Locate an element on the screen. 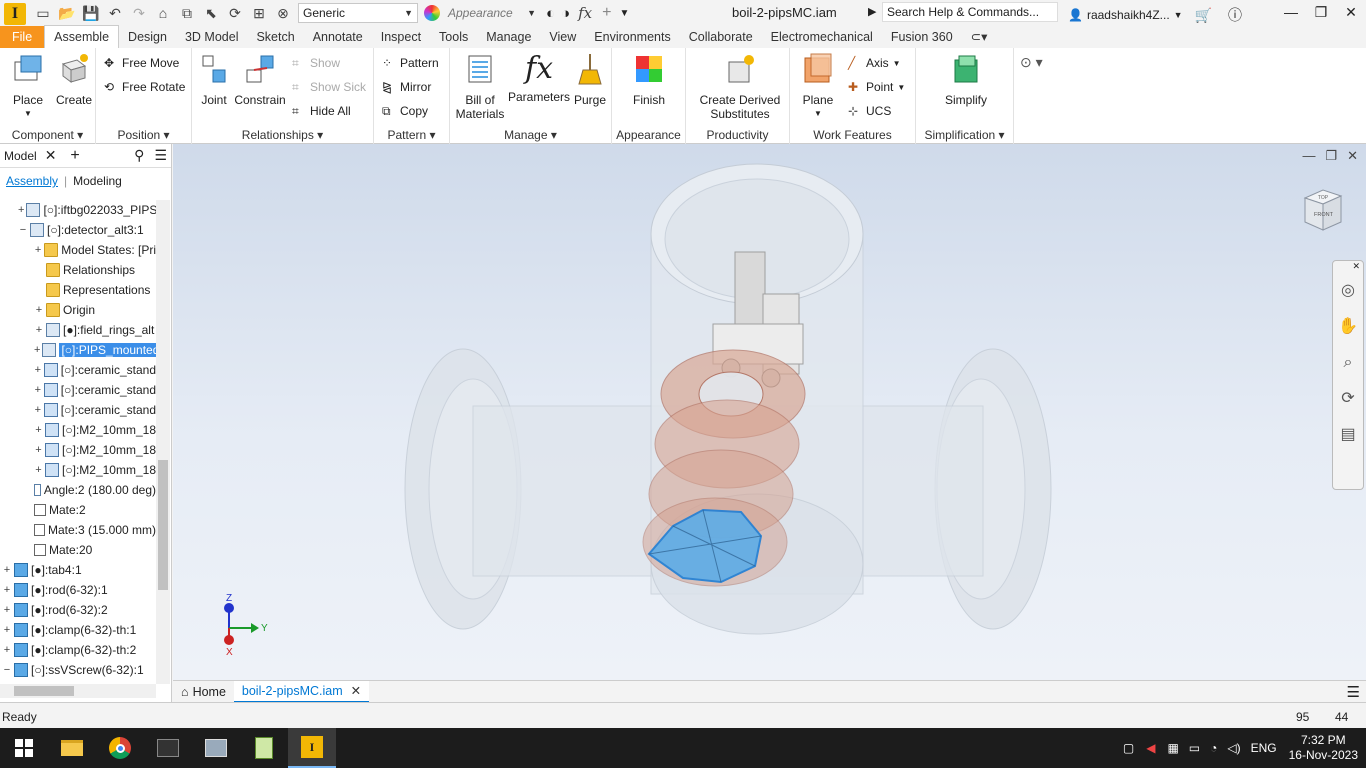  tree-item: − [○]:detector_alt3:1 is located at coordinates (78, 230).